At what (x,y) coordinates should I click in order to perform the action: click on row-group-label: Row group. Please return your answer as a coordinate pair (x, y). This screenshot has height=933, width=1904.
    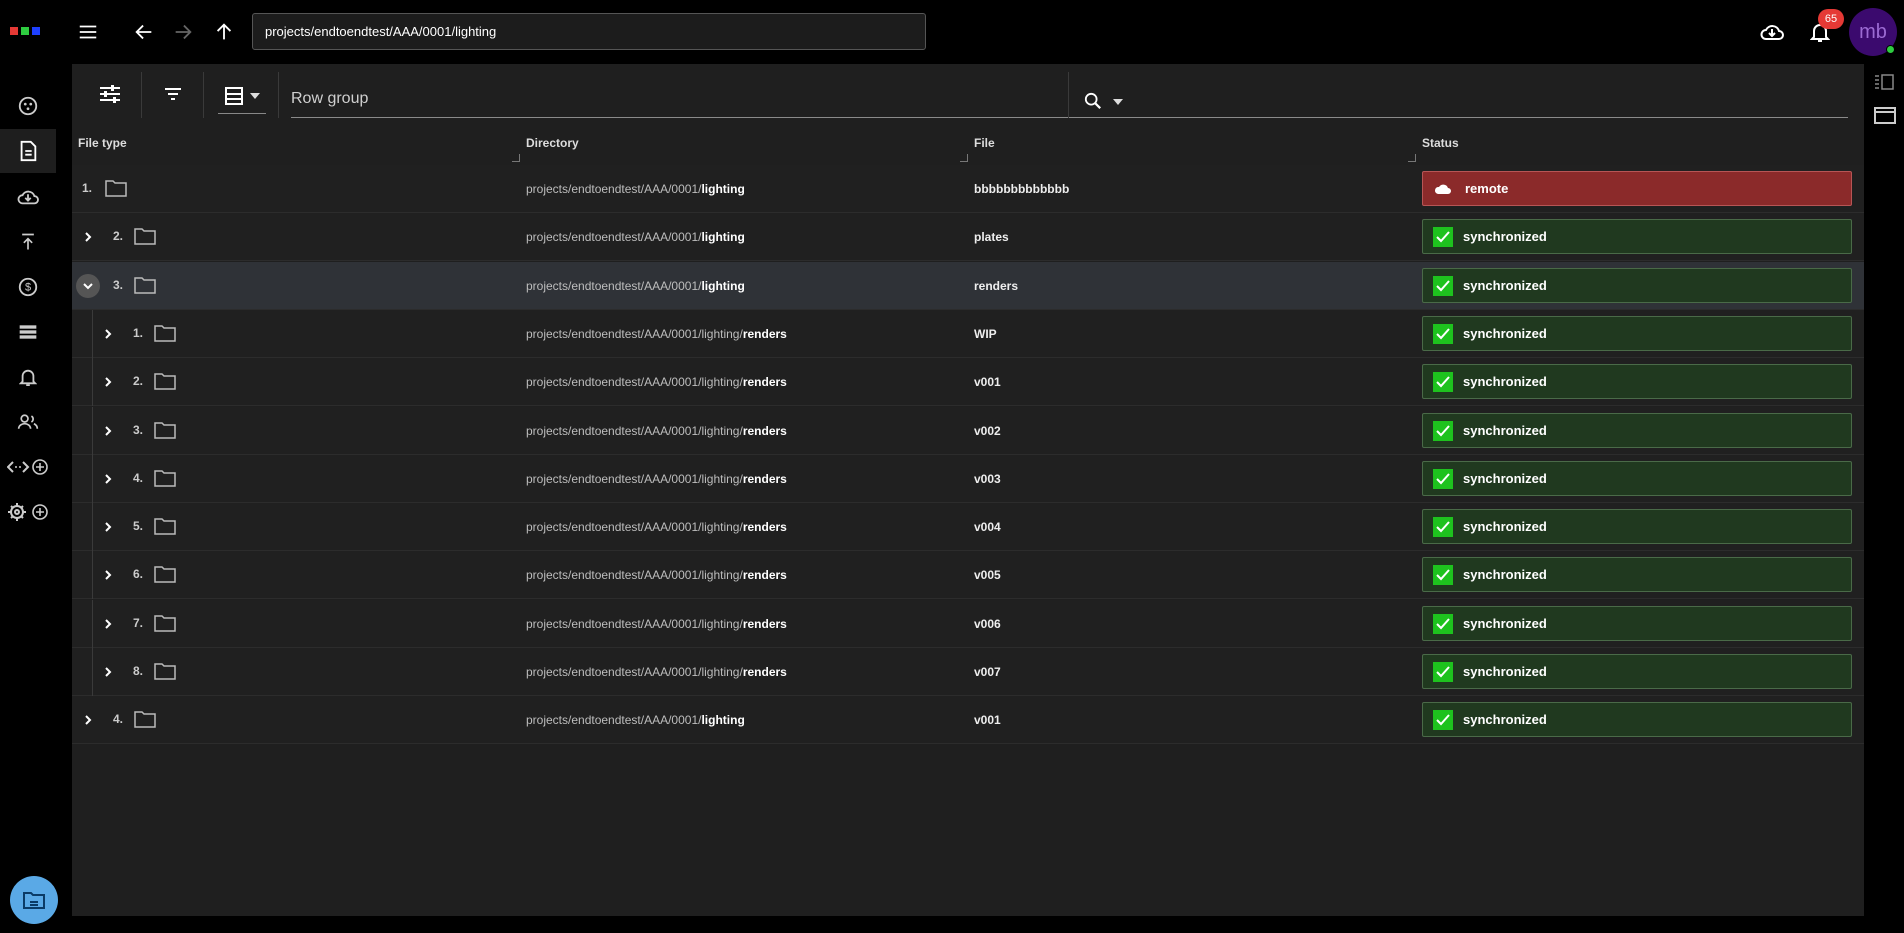
    Looking at the image, I should click on (330, 98).